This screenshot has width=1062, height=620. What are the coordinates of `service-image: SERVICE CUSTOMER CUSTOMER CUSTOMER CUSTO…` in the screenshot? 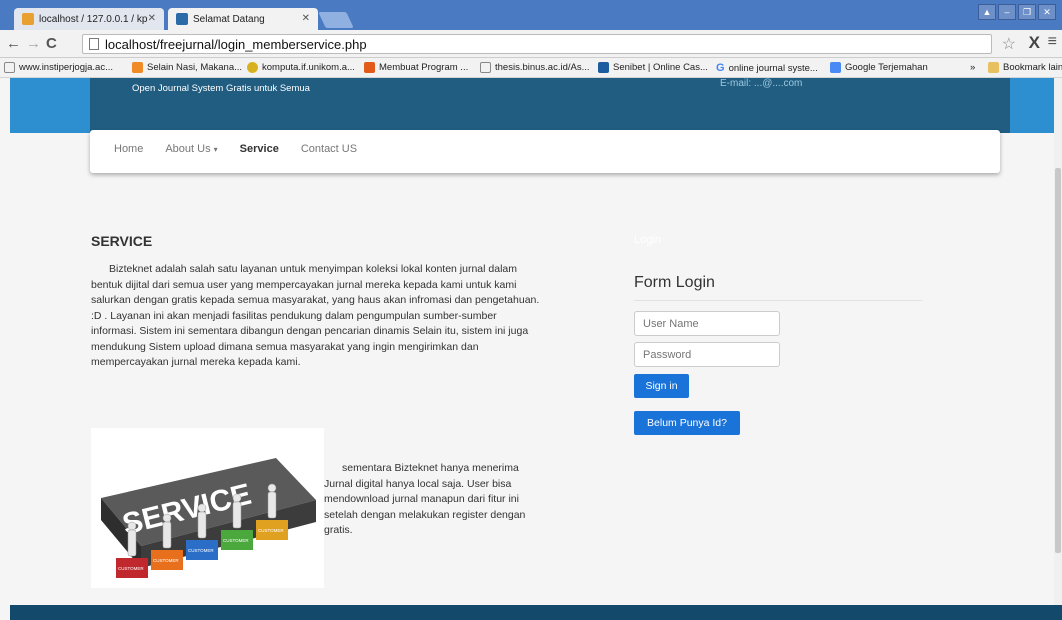 It's located at (207, 508).